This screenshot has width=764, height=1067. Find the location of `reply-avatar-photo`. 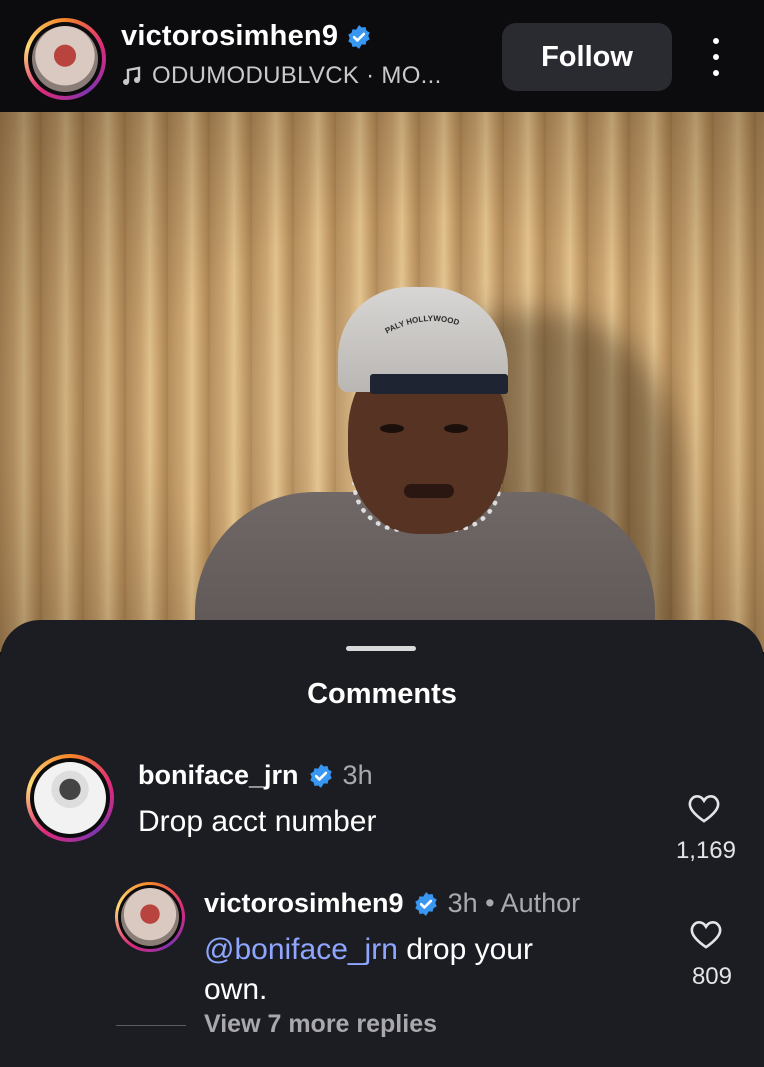

reply-avatar-photo is located at coordinates (150, 917).